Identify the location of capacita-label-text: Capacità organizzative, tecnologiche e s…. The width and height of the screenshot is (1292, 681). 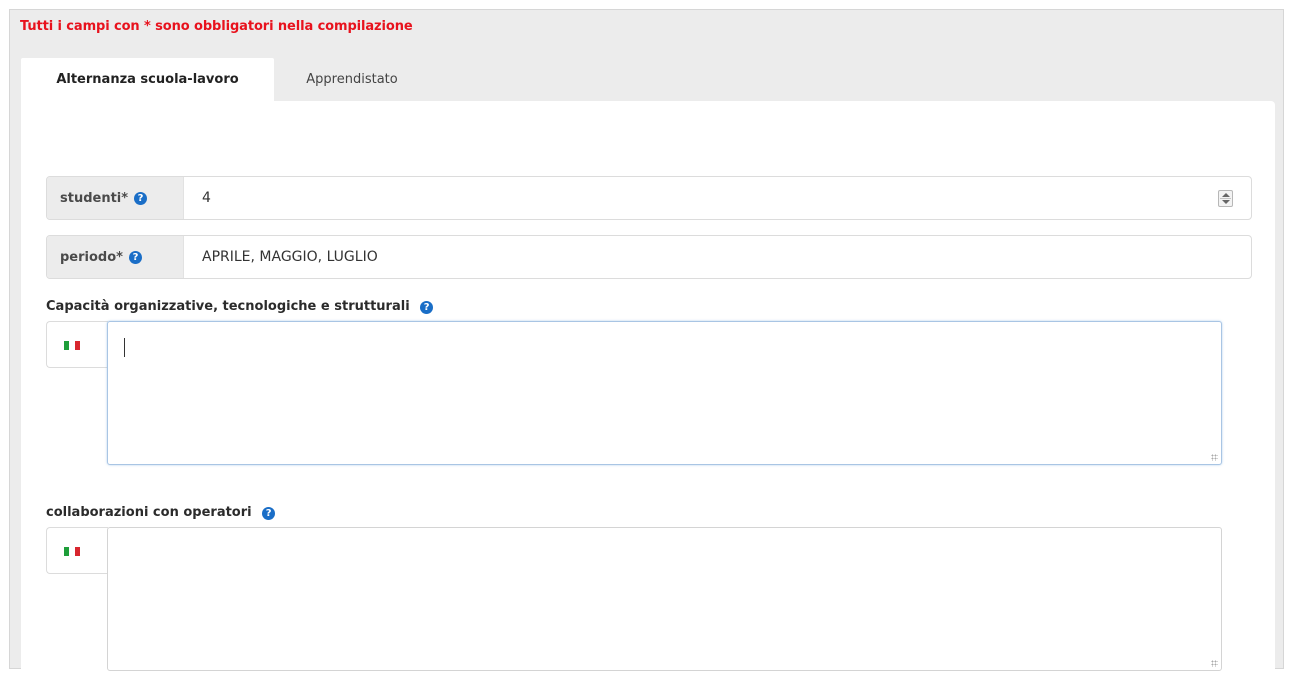
(228, 306).